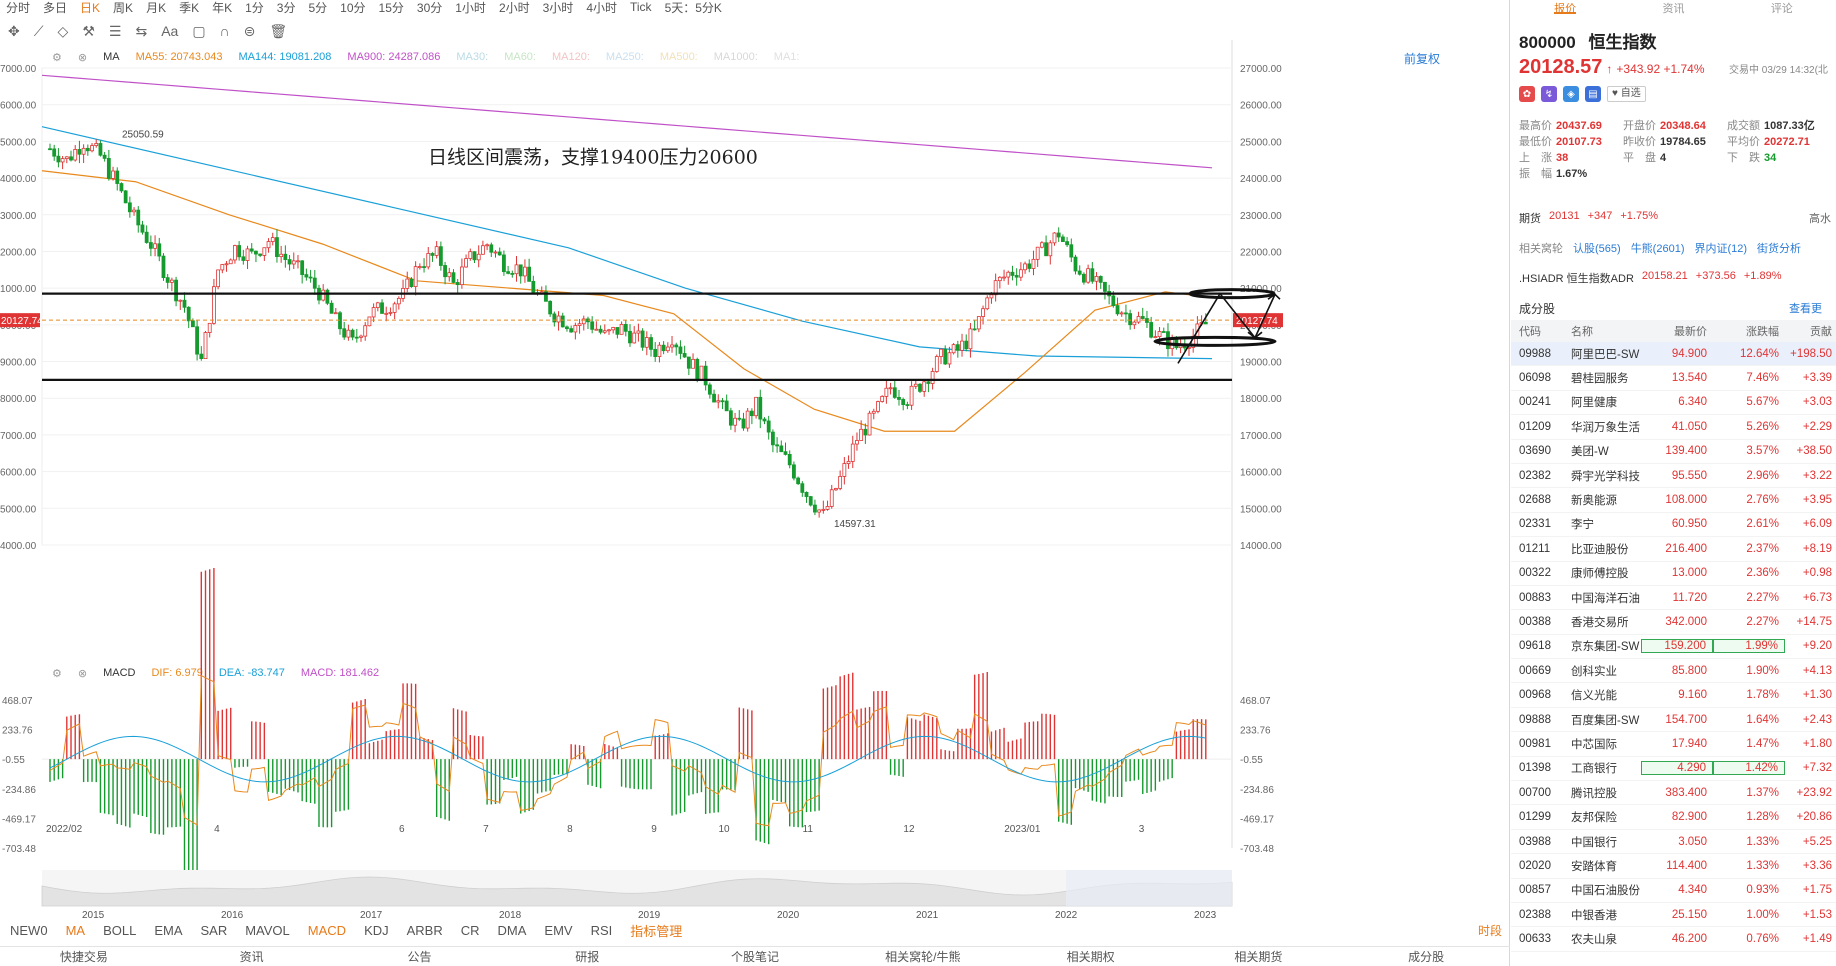  Describe the element at coordinates (29, 930) in the screenshot. I see `indicator-tab: NEW0` at that location.